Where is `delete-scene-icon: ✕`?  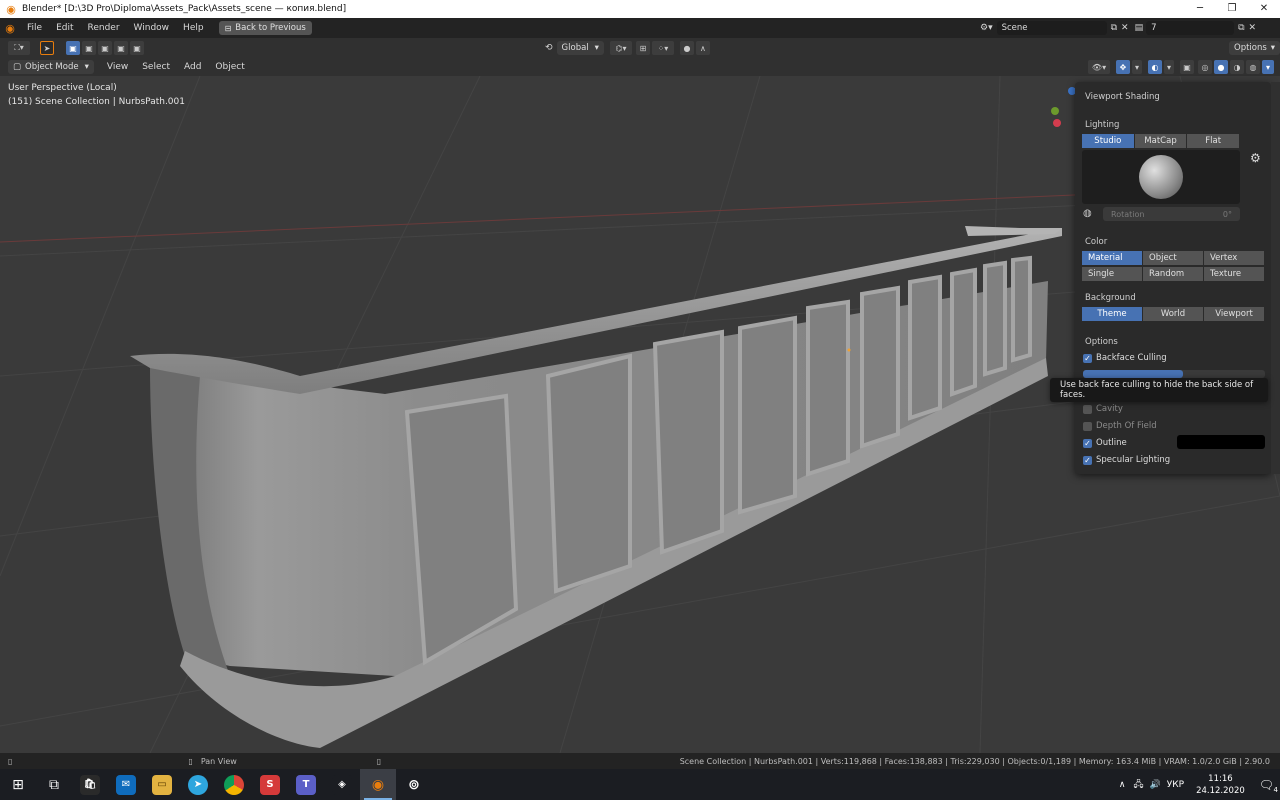
delete-scene-icon: ✕ is located at coordinates (1125, 28).